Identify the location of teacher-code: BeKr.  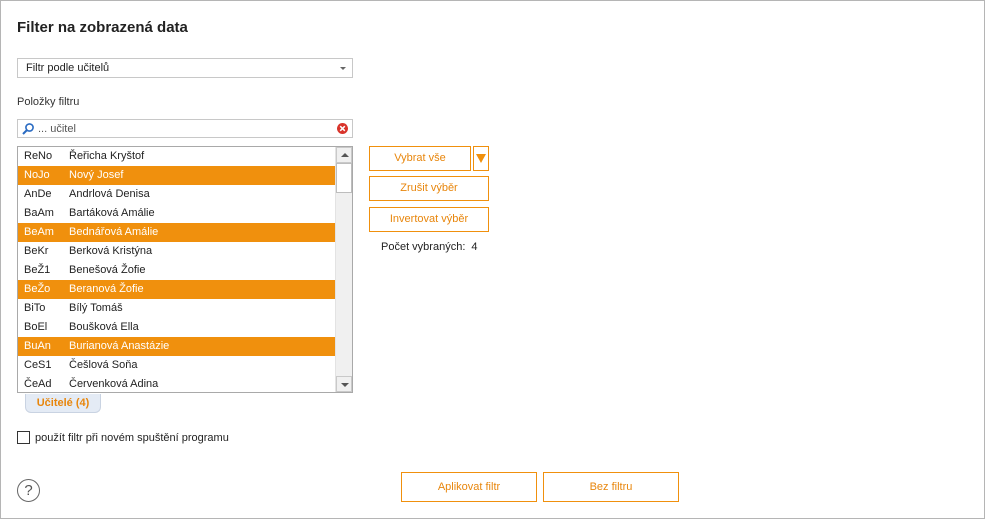
(36, 251).